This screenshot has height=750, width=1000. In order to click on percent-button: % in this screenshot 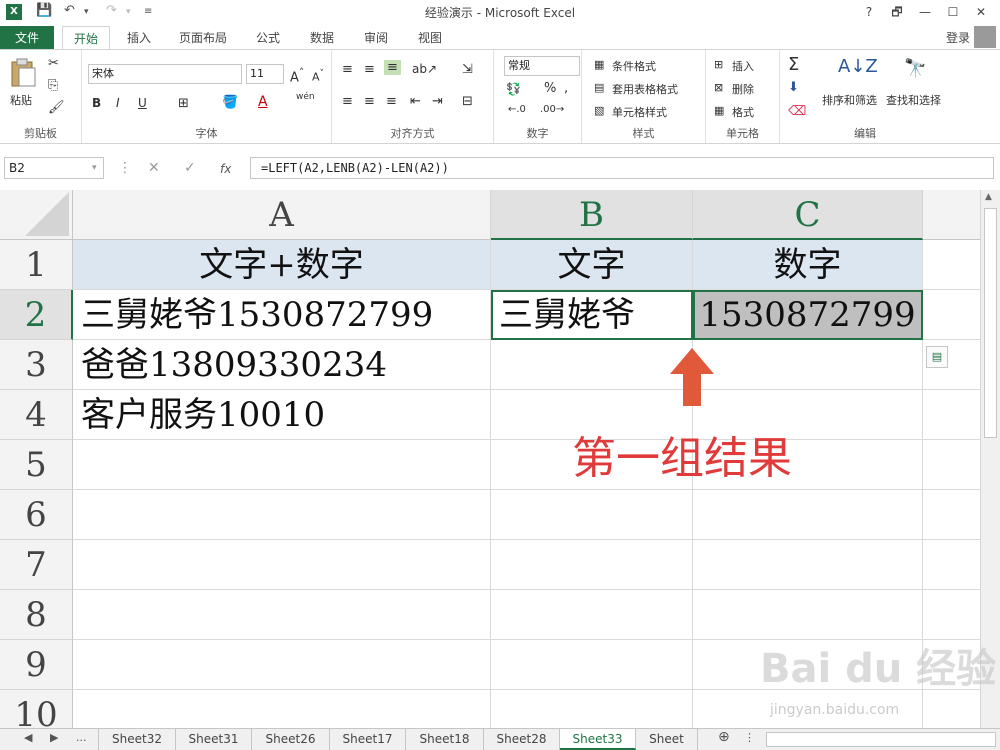, I will do `click(550, 88)`.